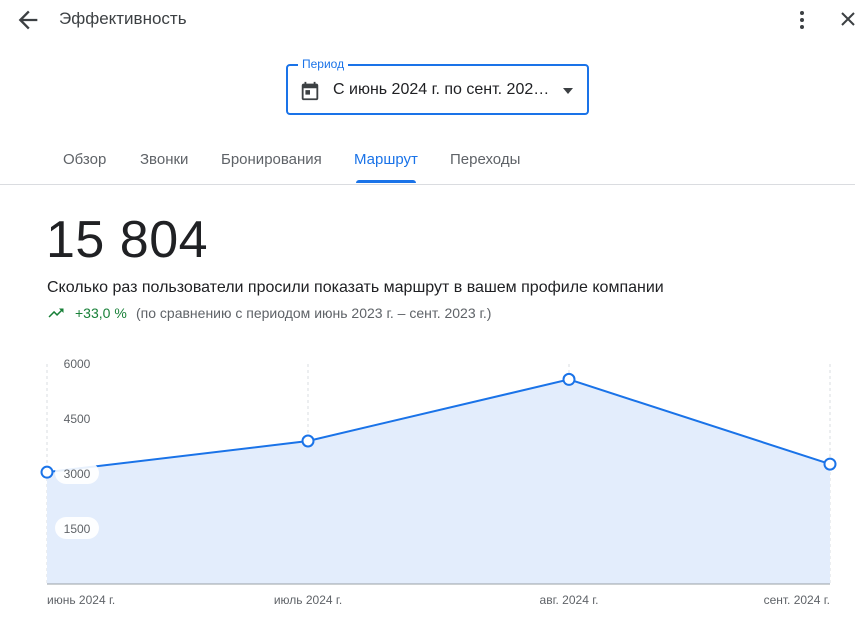 The image size is (855, 626). I want to click on tab-route: Маршрут, so click(386, 159).